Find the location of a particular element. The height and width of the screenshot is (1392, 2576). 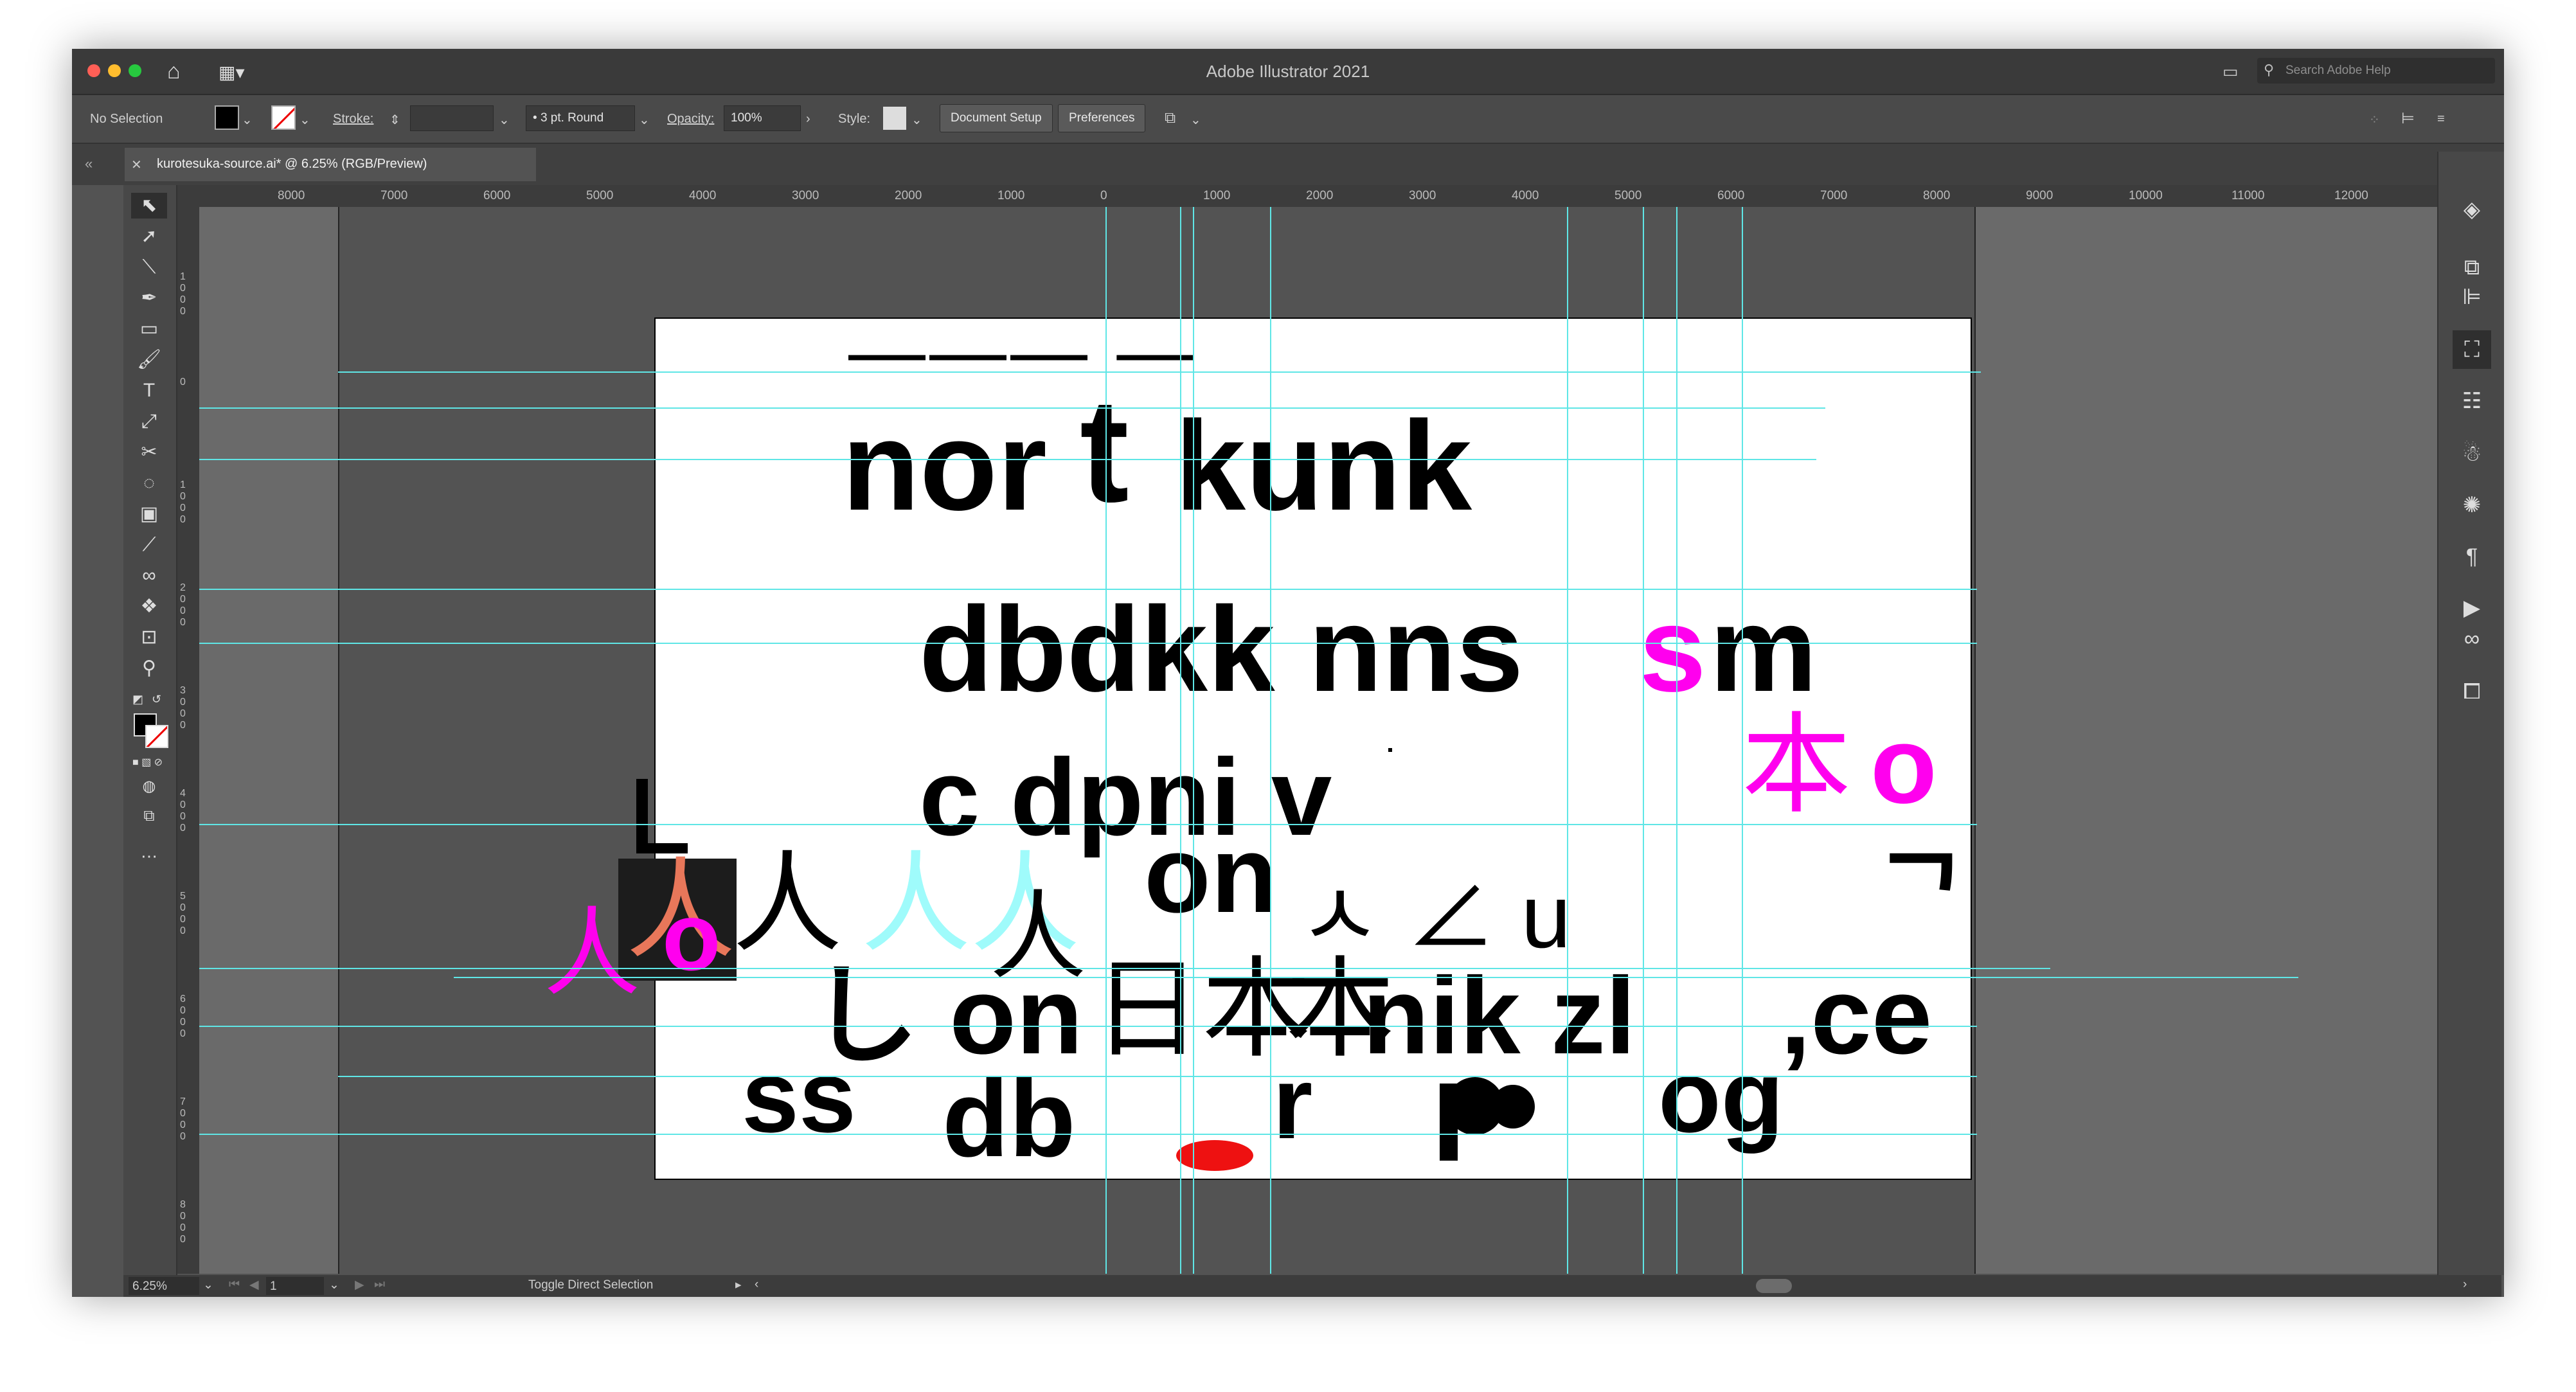

appearance-icon: ✺ is located at coordinates (2472, 505).